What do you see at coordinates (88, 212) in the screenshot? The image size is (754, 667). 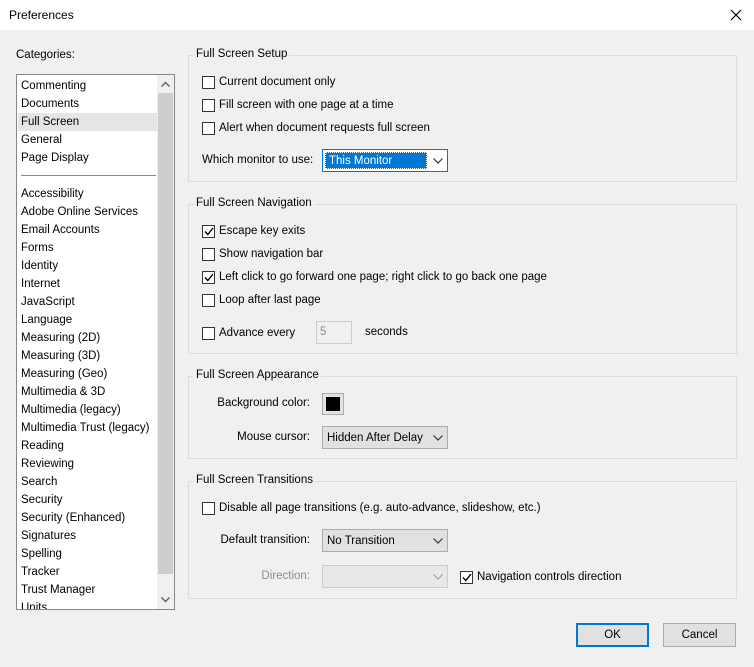 I see `category-item-adobe-online-services: Adobe Online Services` at bounding box center [88, 212].